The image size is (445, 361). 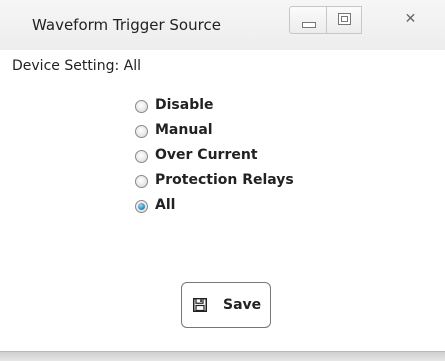 What do you see at coordinates (184, 130) in the screenshot?
I see `radio-label: Manual` at bounding box center [184, 130].